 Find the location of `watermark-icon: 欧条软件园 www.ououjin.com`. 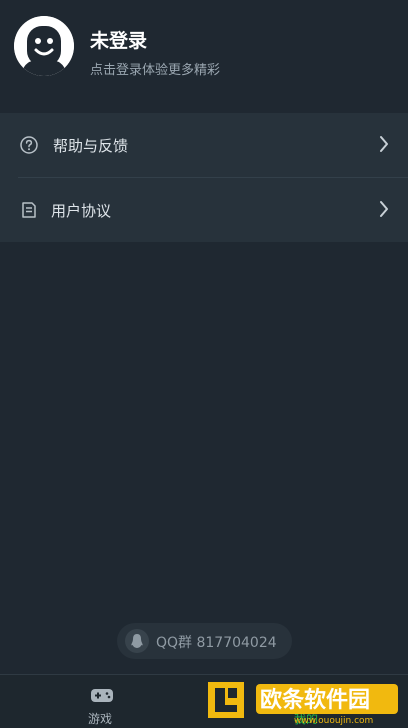

watermark-icon: 欧条软件园 www.ououjin.com is located at coordinates (303, 704).